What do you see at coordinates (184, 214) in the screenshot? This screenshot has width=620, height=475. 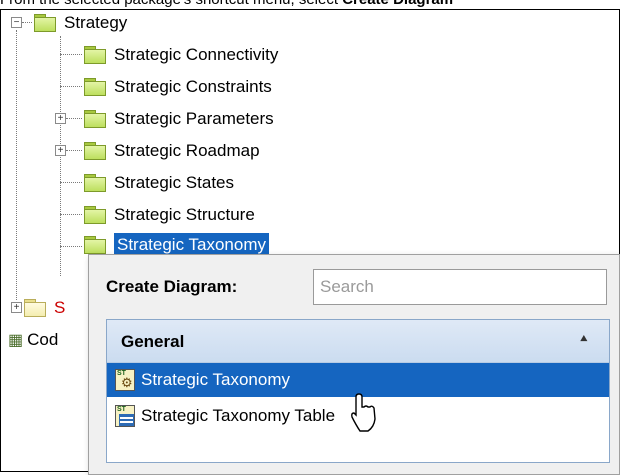 I see `tree-item-label: Strategic Structure` at bounding box center [184, 214].